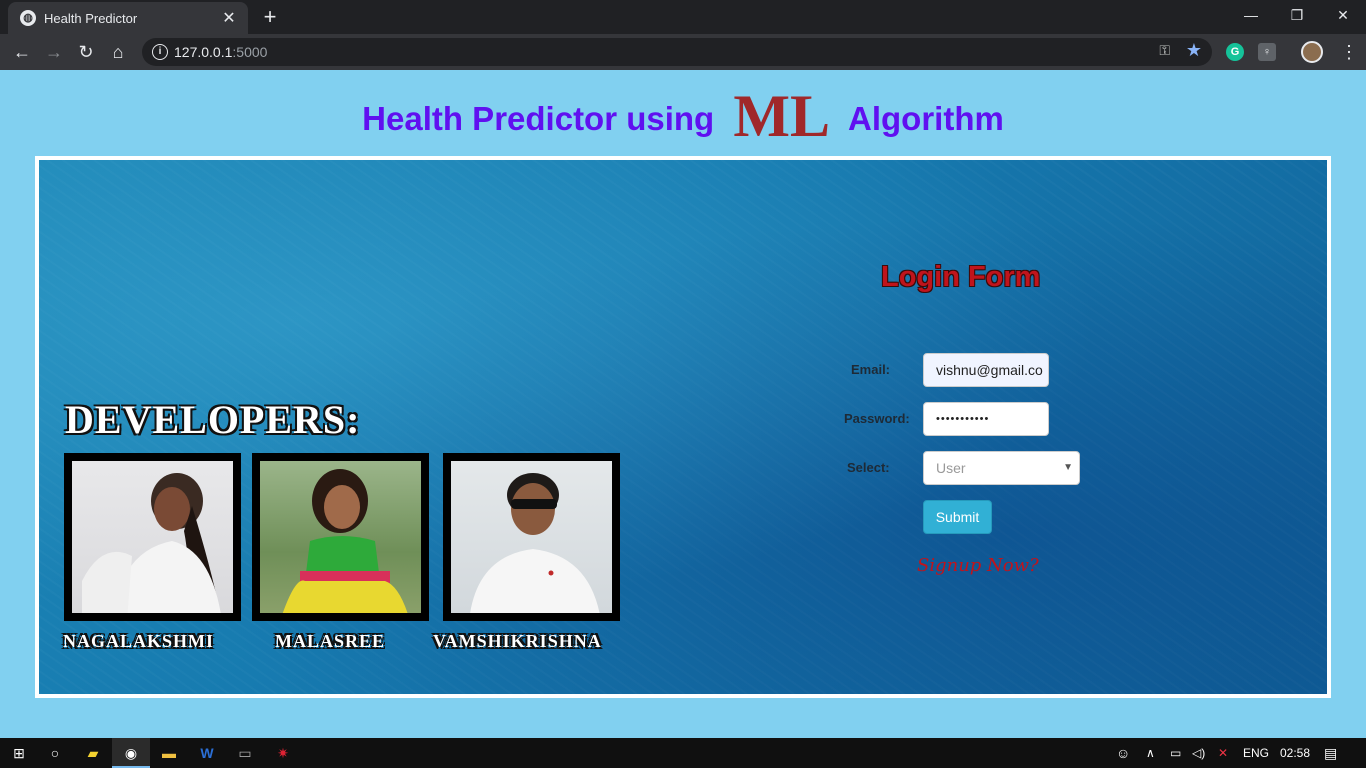 This screenshot has width=1366, height=768. What do you see at coordinates (871, 369) in the screenshot?
I see `email-label: Email:` at bounding box center [871, 369].